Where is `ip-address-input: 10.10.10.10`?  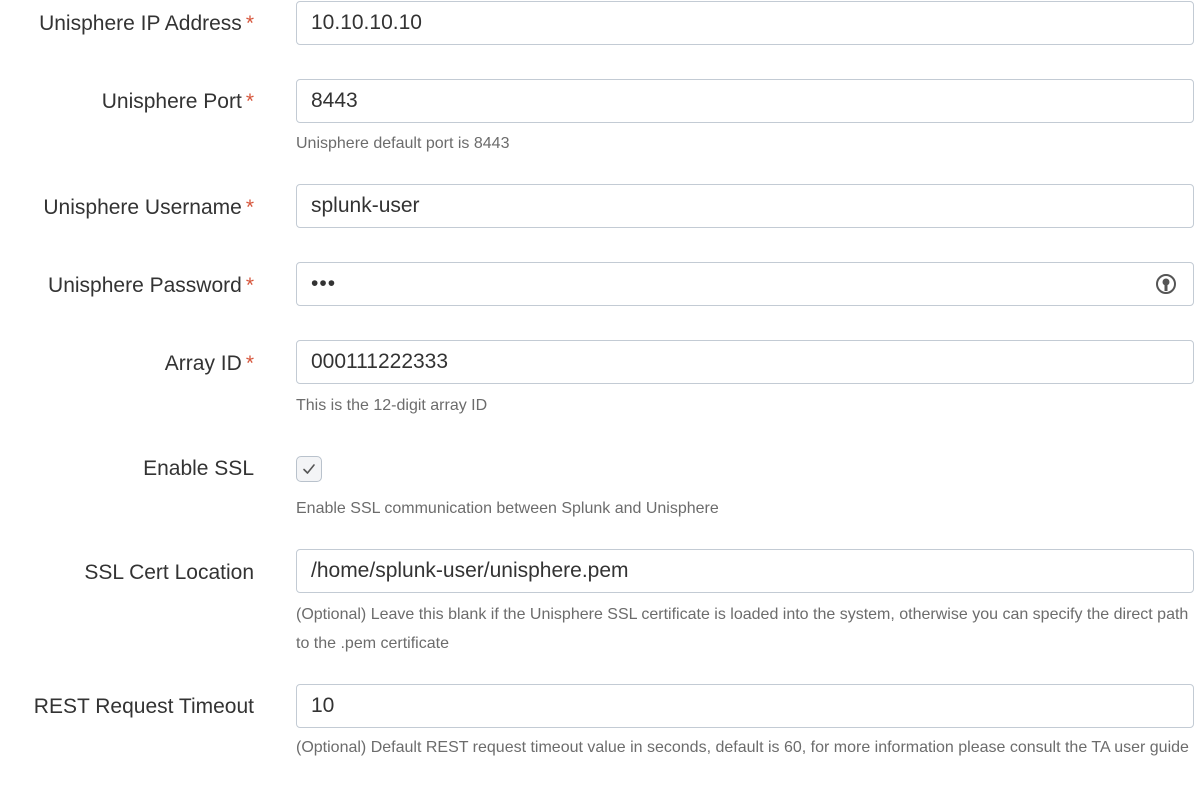
ip-address-input: 10.10.10.10 is located at coordinates (745, 23).